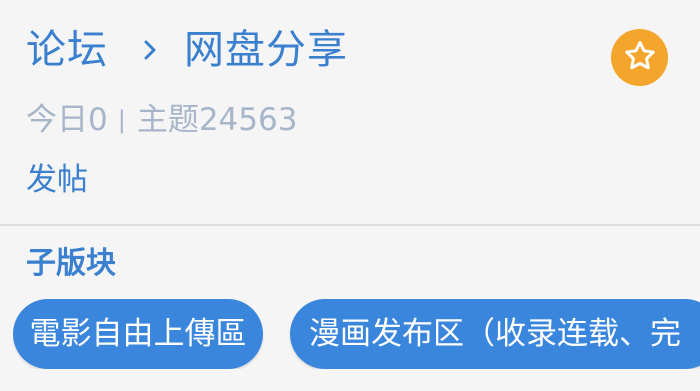 Image resolution: width=700 pixels, height=391 pixels. I want to click on favorite-button, so click(639, 57).